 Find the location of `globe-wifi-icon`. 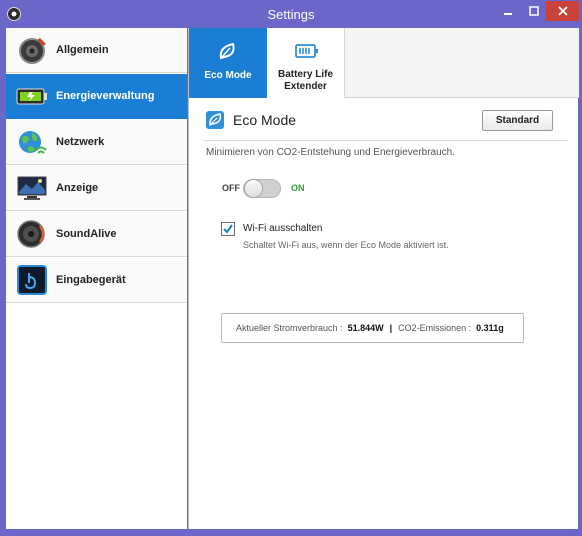

globe-wifi-icon is located at coordinates (32, 142).